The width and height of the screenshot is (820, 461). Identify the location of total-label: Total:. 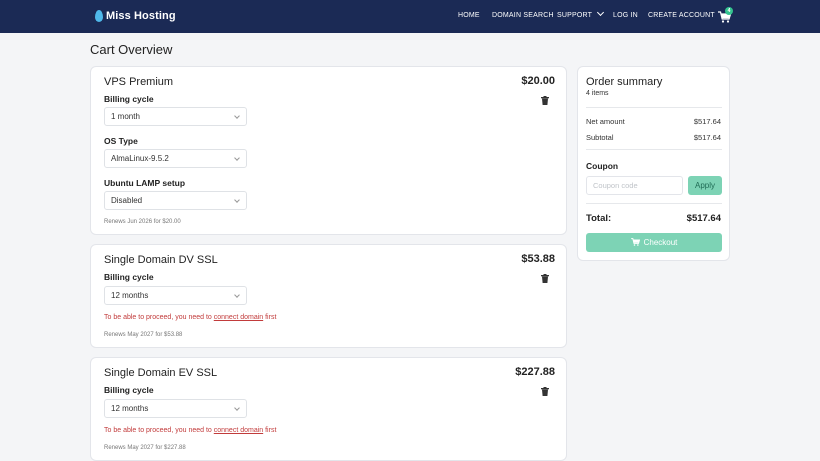
(599, 218).